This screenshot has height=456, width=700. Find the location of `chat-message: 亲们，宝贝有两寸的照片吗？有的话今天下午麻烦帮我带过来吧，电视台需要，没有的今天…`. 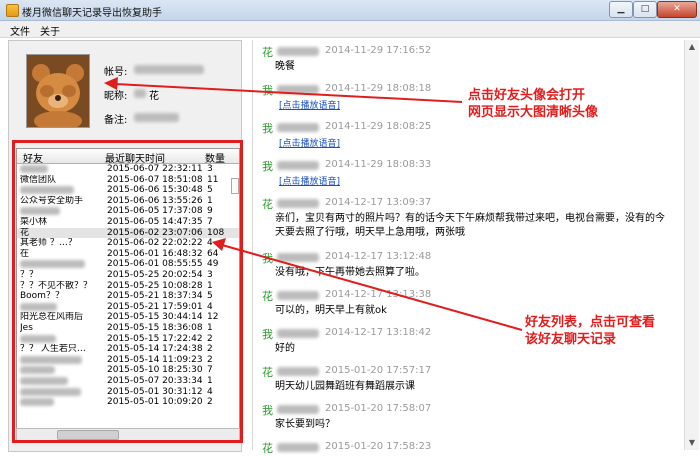

chat-message: 亲们，宝贝有两寸的照片吗？有的话今天下午麻烦帮我带过来吧，电视台需要，没有的今天… is located at coordinates (470, 225).